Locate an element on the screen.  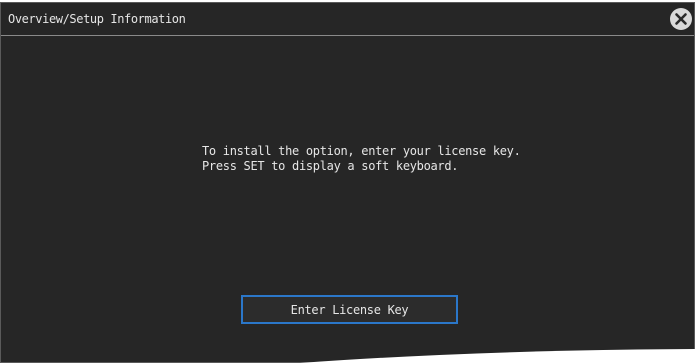
close-icon is located at coordinates (681, 19).